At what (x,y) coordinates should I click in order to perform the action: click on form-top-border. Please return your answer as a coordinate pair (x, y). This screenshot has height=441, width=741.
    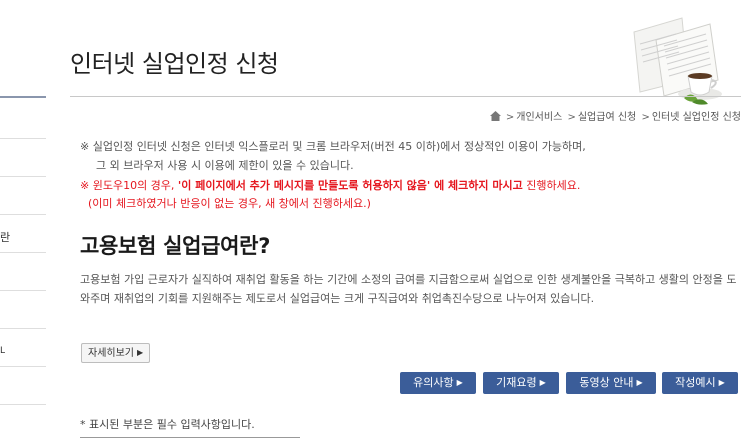
    Looking at the image, I should click on (190, 437).